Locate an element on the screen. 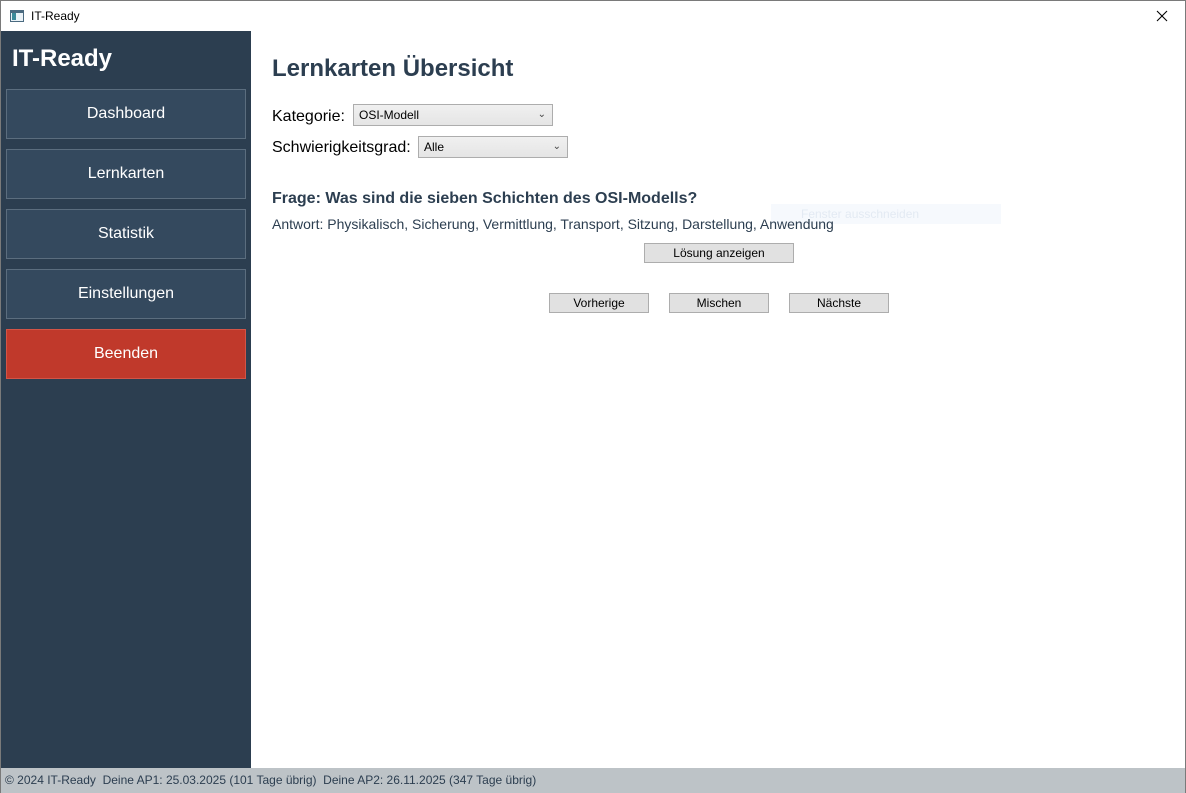 The image size is (1186, 793). app-window-icon is located at coordinates (17, 16).